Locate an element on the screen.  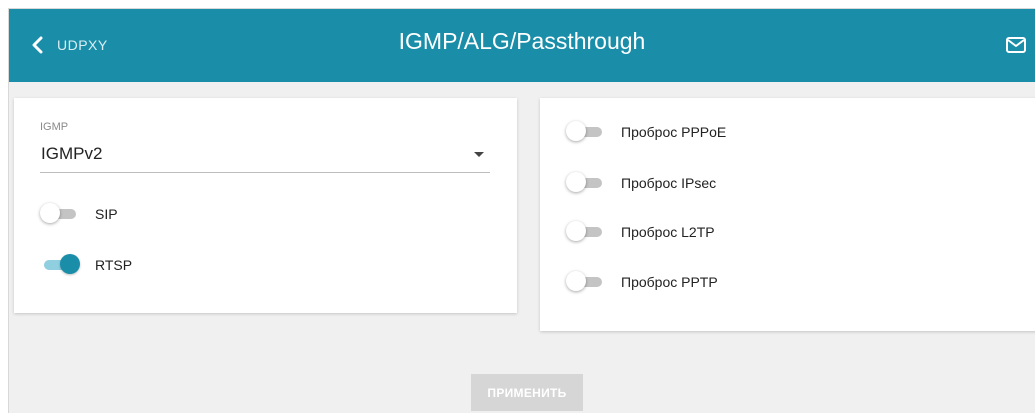
ipsec-passthrough-toggle is located at coordinates (586, 183).